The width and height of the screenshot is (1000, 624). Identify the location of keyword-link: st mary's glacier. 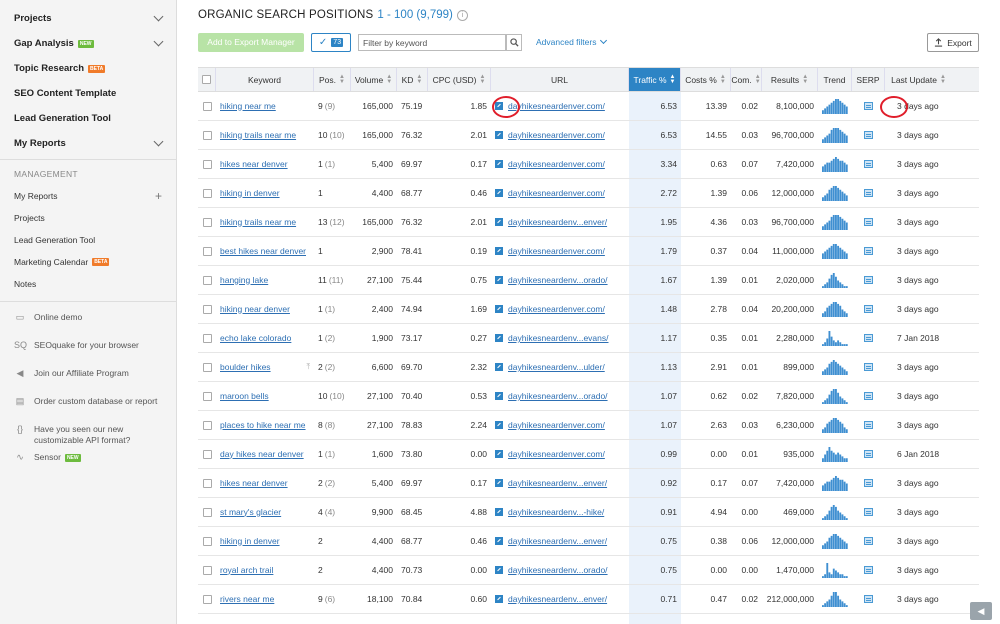
(250, 512).